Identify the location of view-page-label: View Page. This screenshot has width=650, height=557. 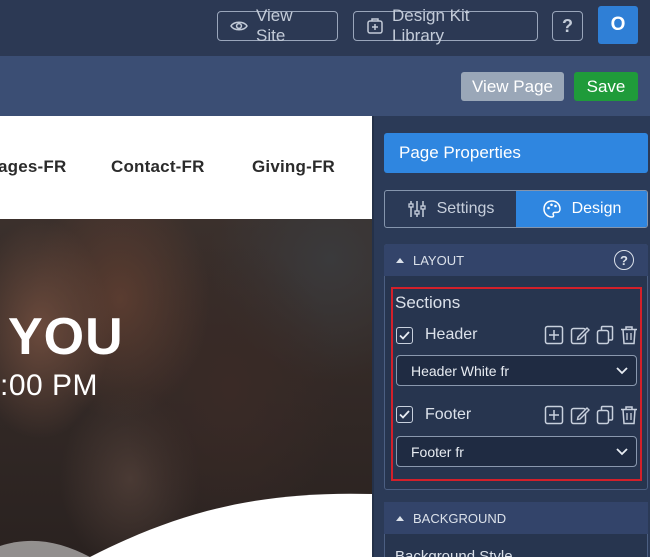
(512, 86).